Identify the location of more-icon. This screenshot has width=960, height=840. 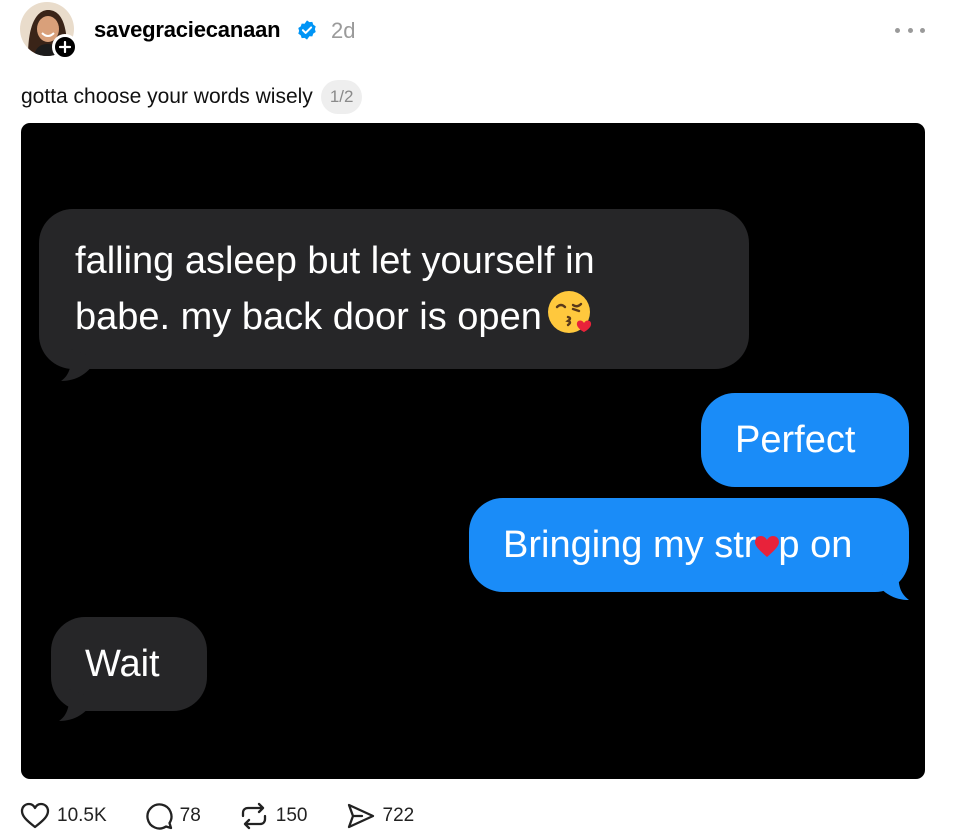
(910, 30).